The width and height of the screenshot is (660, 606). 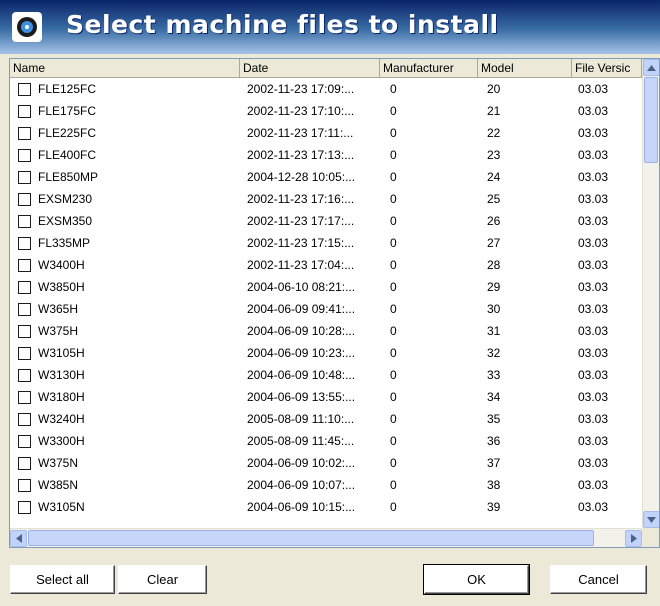 What do you see at coordinates (61, 265) in the screenshot?
I see `cell-name: W3400H` at bounding box center [61, 265].